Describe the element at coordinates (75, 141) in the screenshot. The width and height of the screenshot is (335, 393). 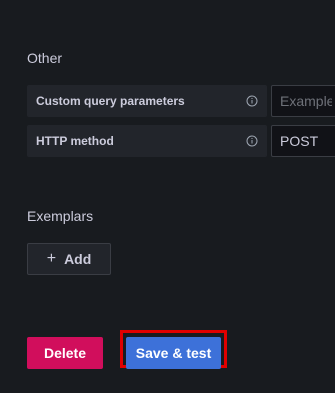
I see `http-method-label-text: HTTP method` at that location.